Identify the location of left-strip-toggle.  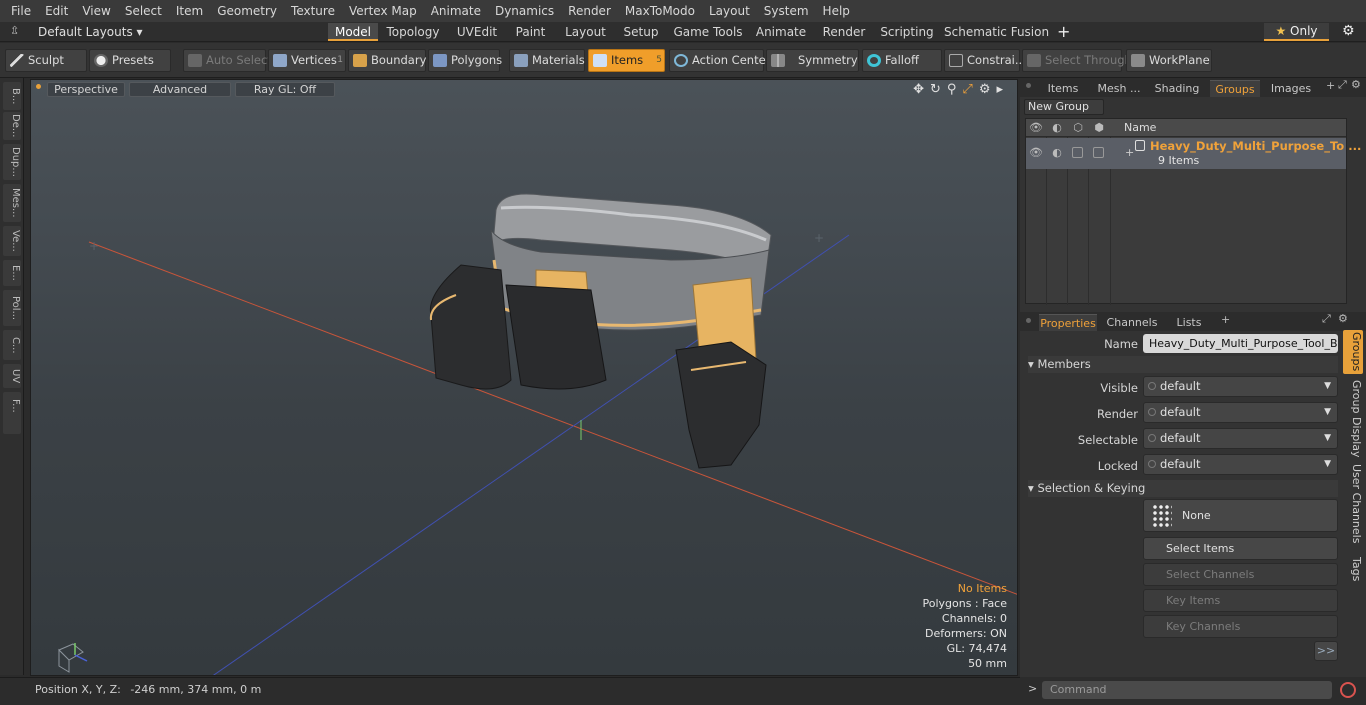
(12, 425).